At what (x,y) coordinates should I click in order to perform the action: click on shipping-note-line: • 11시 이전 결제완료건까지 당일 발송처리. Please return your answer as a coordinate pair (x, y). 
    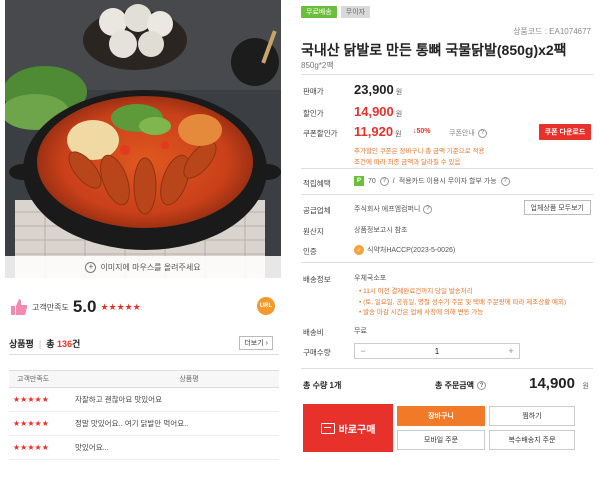
    Looking at the image, I should click on (416, 291).